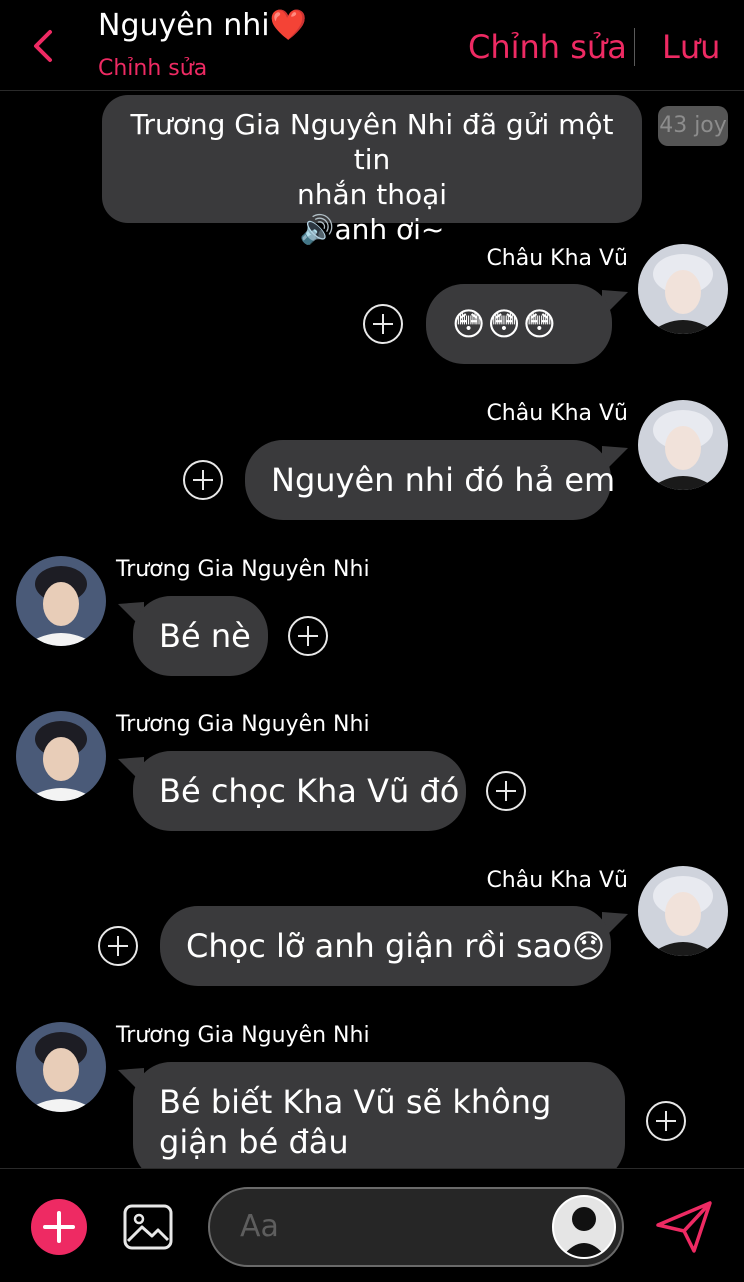 The image size is (744, 1282). I want to click on message-bubble: Bé nè, so click(200, 636).